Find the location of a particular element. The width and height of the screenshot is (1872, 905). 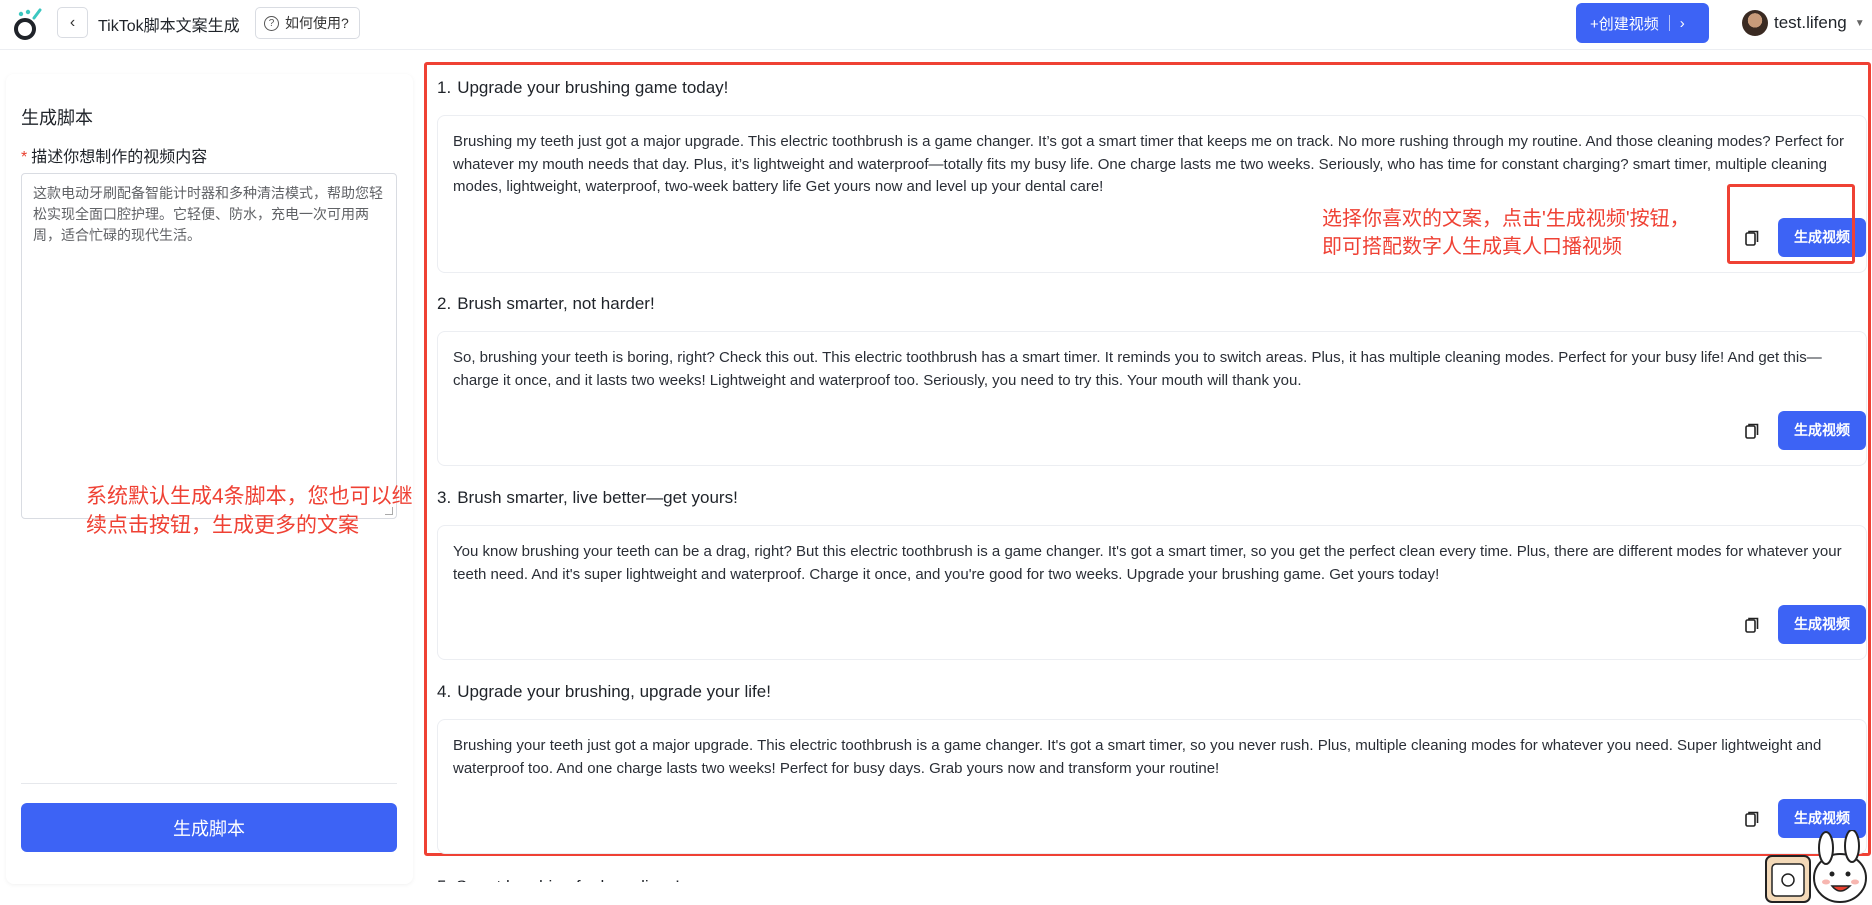

app-logo is located at coordinates (28, 24).